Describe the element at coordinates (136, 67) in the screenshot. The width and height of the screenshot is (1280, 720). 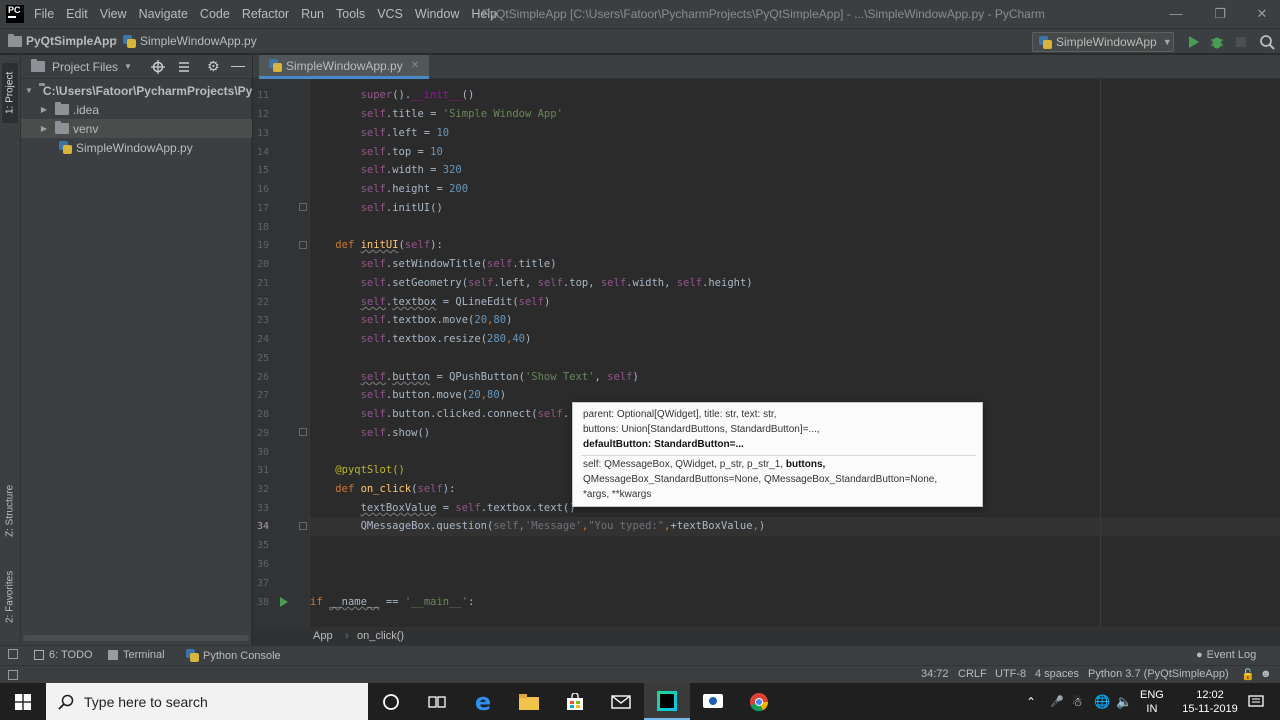
I see `project-panel-header: Project Files ▼ ⚙ —` at that location.